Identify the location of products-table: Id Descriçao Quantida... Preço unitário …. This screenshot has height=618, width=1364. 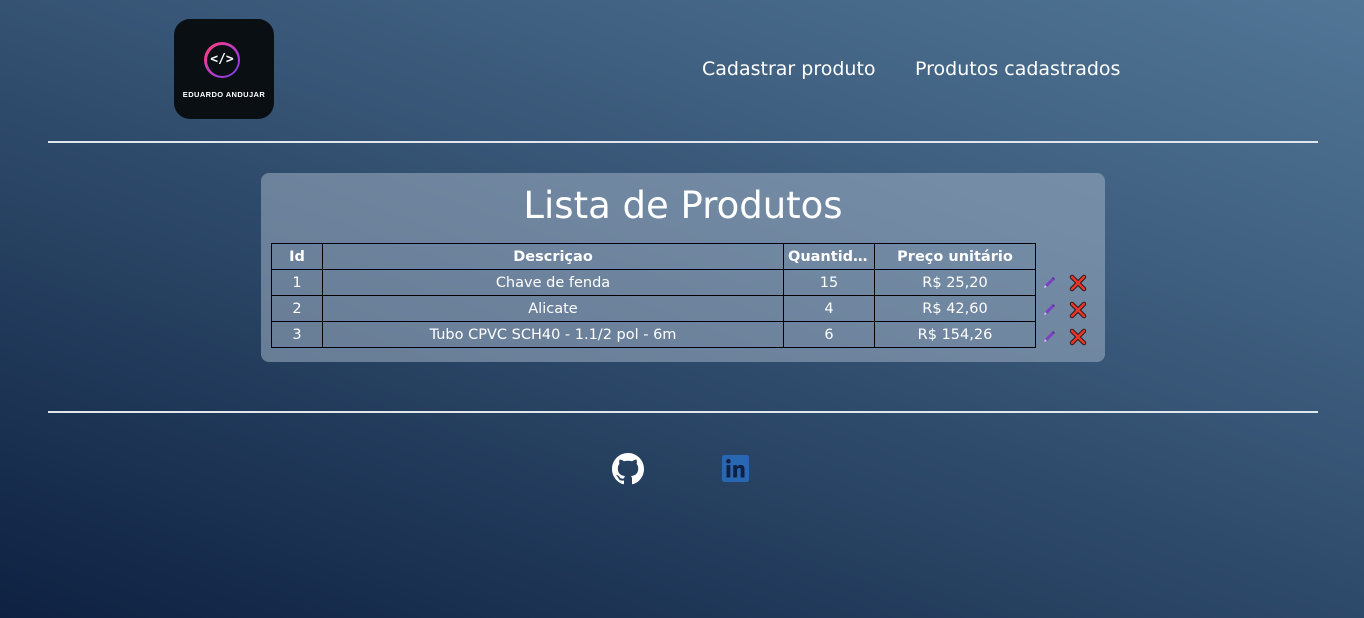
(653, 295).